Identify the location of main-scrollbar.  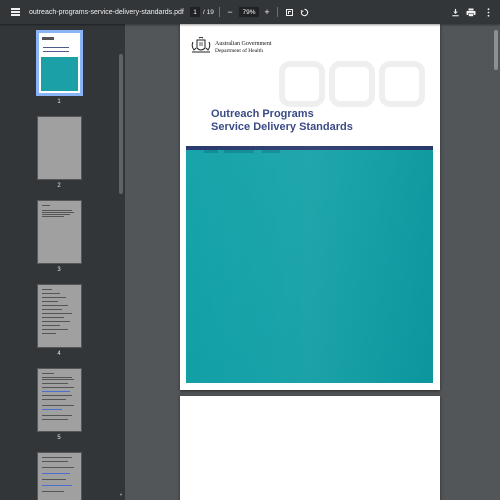
(496, 262).